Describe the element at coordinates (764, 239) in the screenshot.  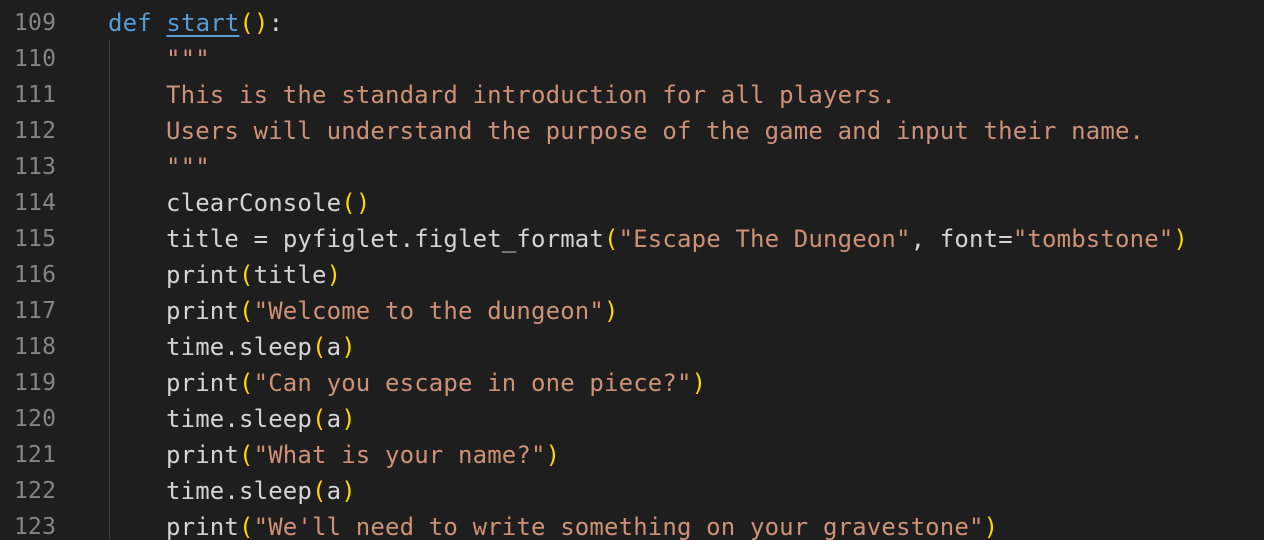
I see `string-literal: "Escape The Dungeon"` at that location.